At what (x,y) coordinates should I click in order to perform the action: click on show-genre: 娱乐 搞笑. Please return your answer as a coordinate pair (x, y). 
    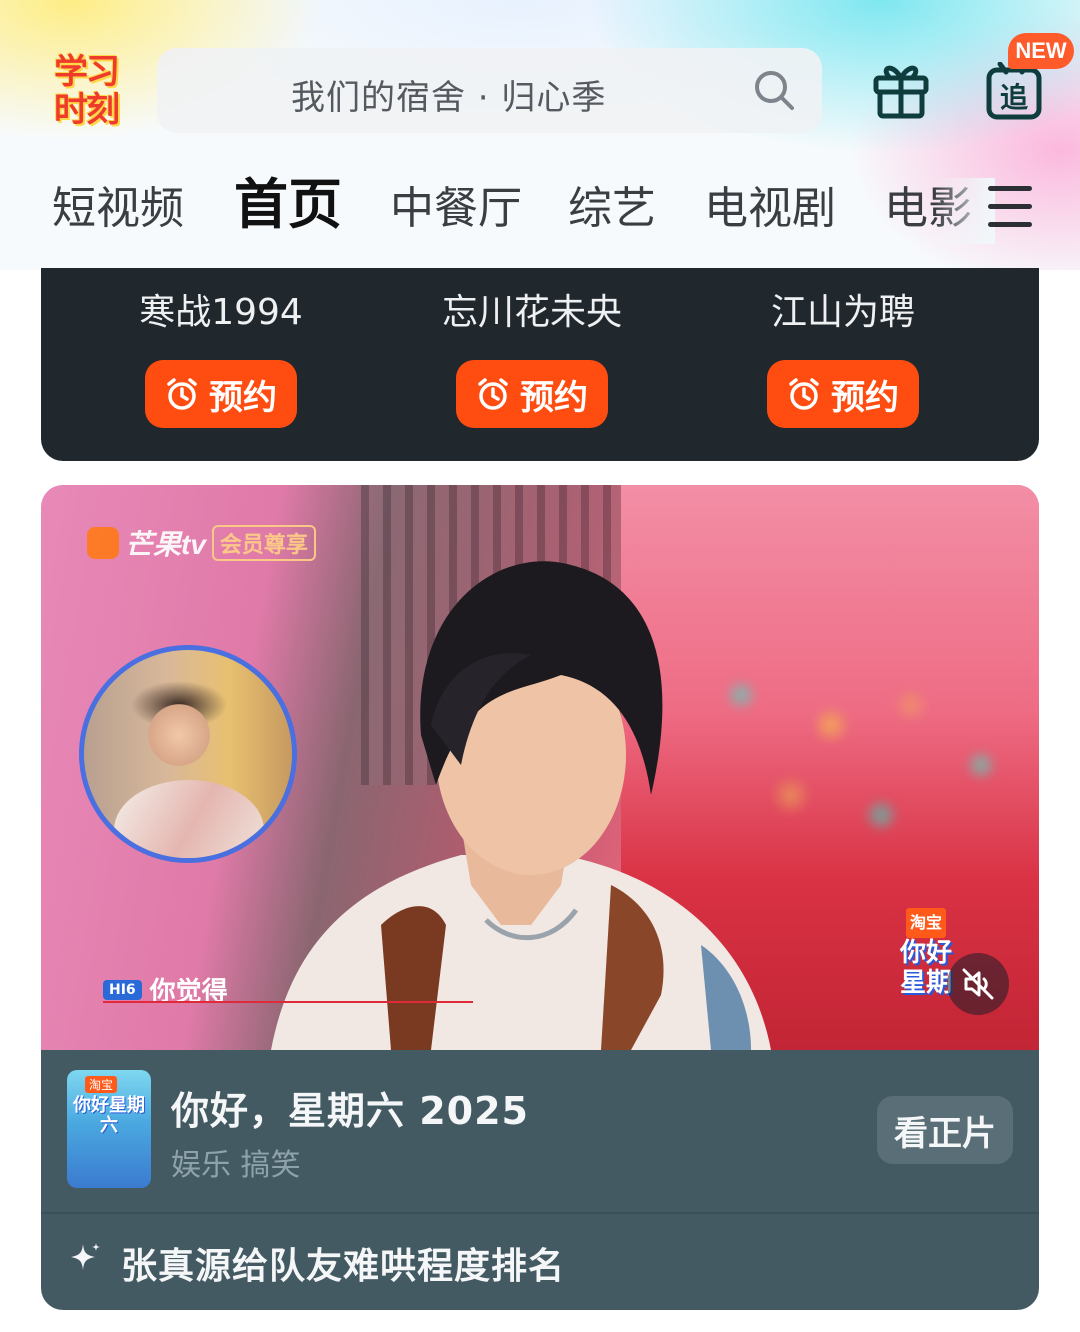
    Looking at the image, I should click on (236, 1165).